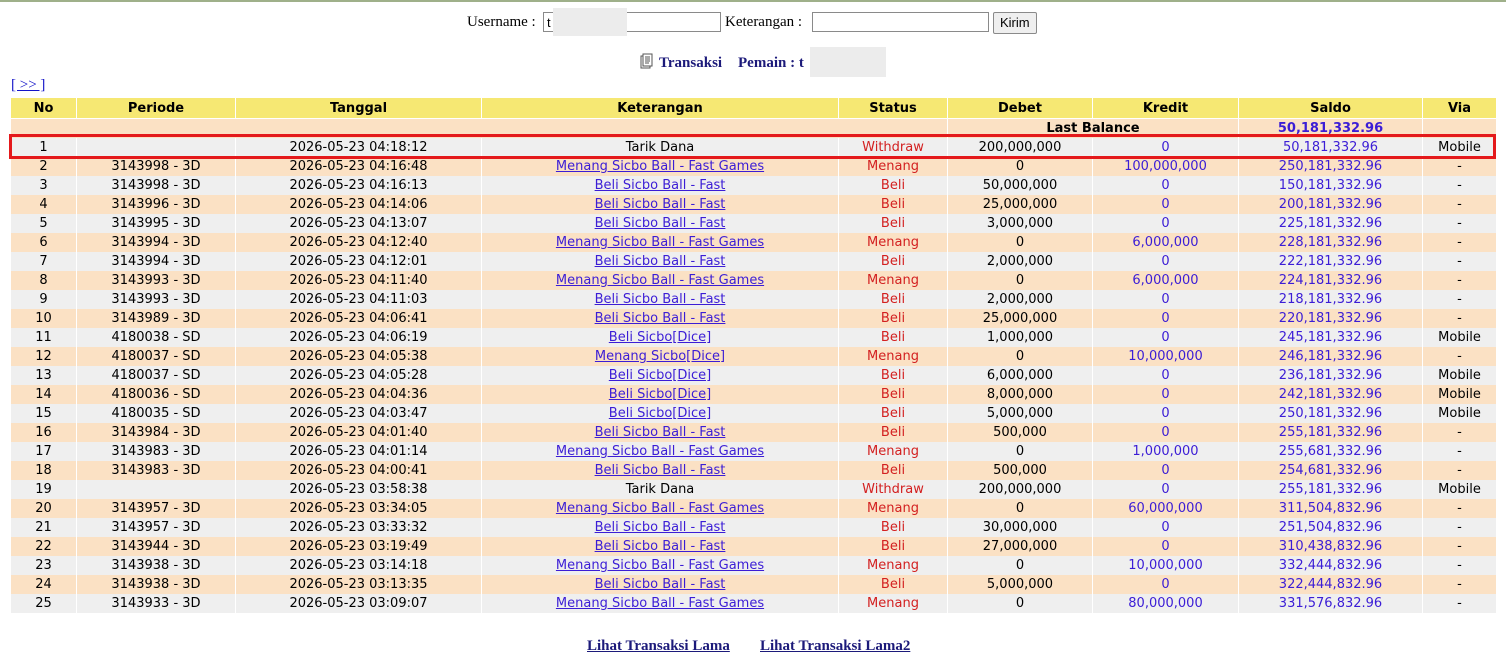  Describe the element at coordinates (590, 22) in the screenshot. I see `username-redaction` at that location.